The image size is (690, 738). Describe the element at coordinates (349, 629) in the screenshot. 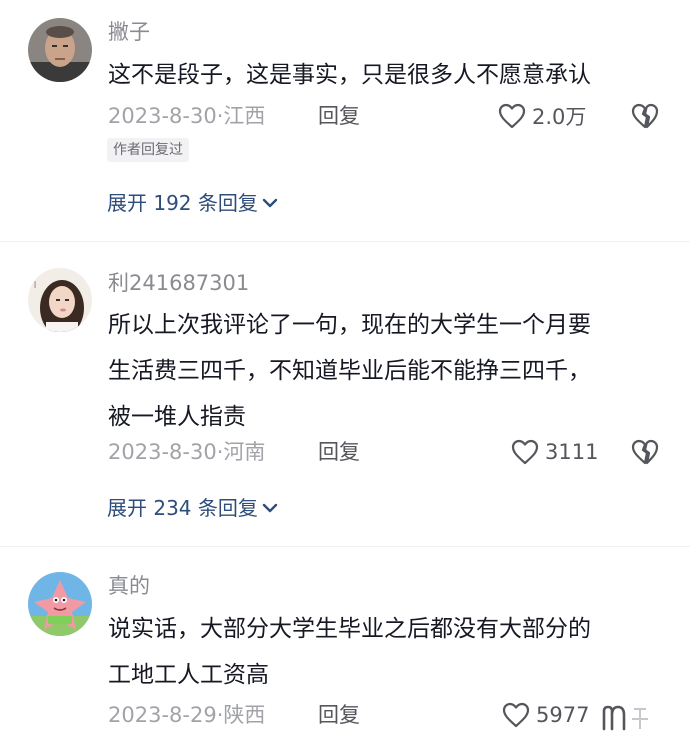

I see `comment-line: 说实话，大部分大学生毕业之后都没有大部分的` at that location.